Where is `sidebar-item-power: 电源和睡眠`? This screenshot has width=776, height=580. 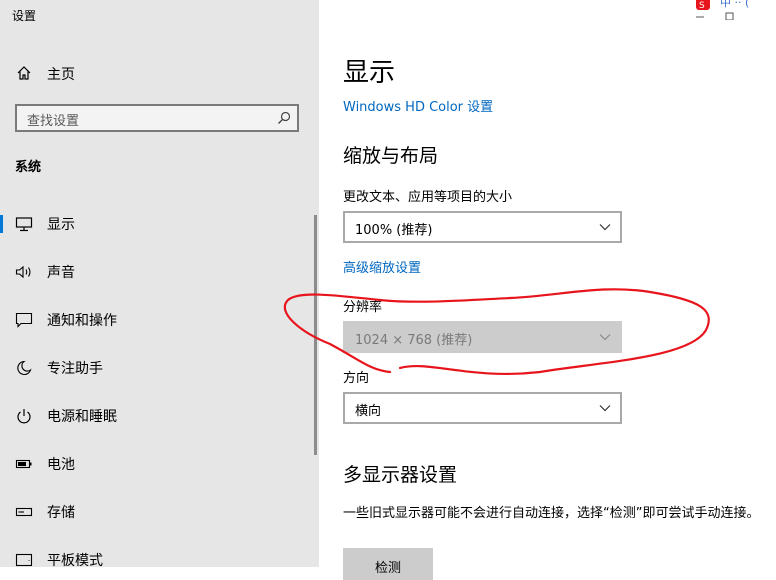 sidebar-item-power: 电源和睡眠 is located at coordinates (159, 416).